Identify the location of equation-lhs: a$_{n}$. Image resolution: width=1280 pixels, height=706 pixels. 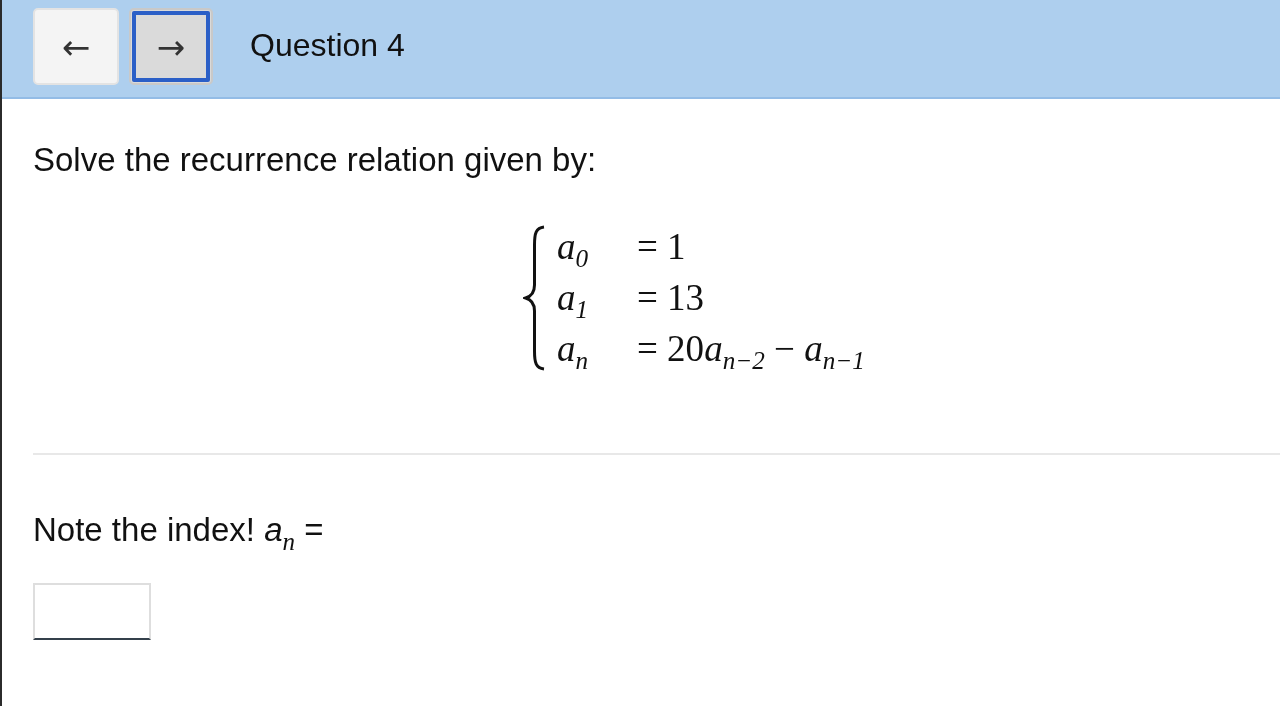
(573, 348).